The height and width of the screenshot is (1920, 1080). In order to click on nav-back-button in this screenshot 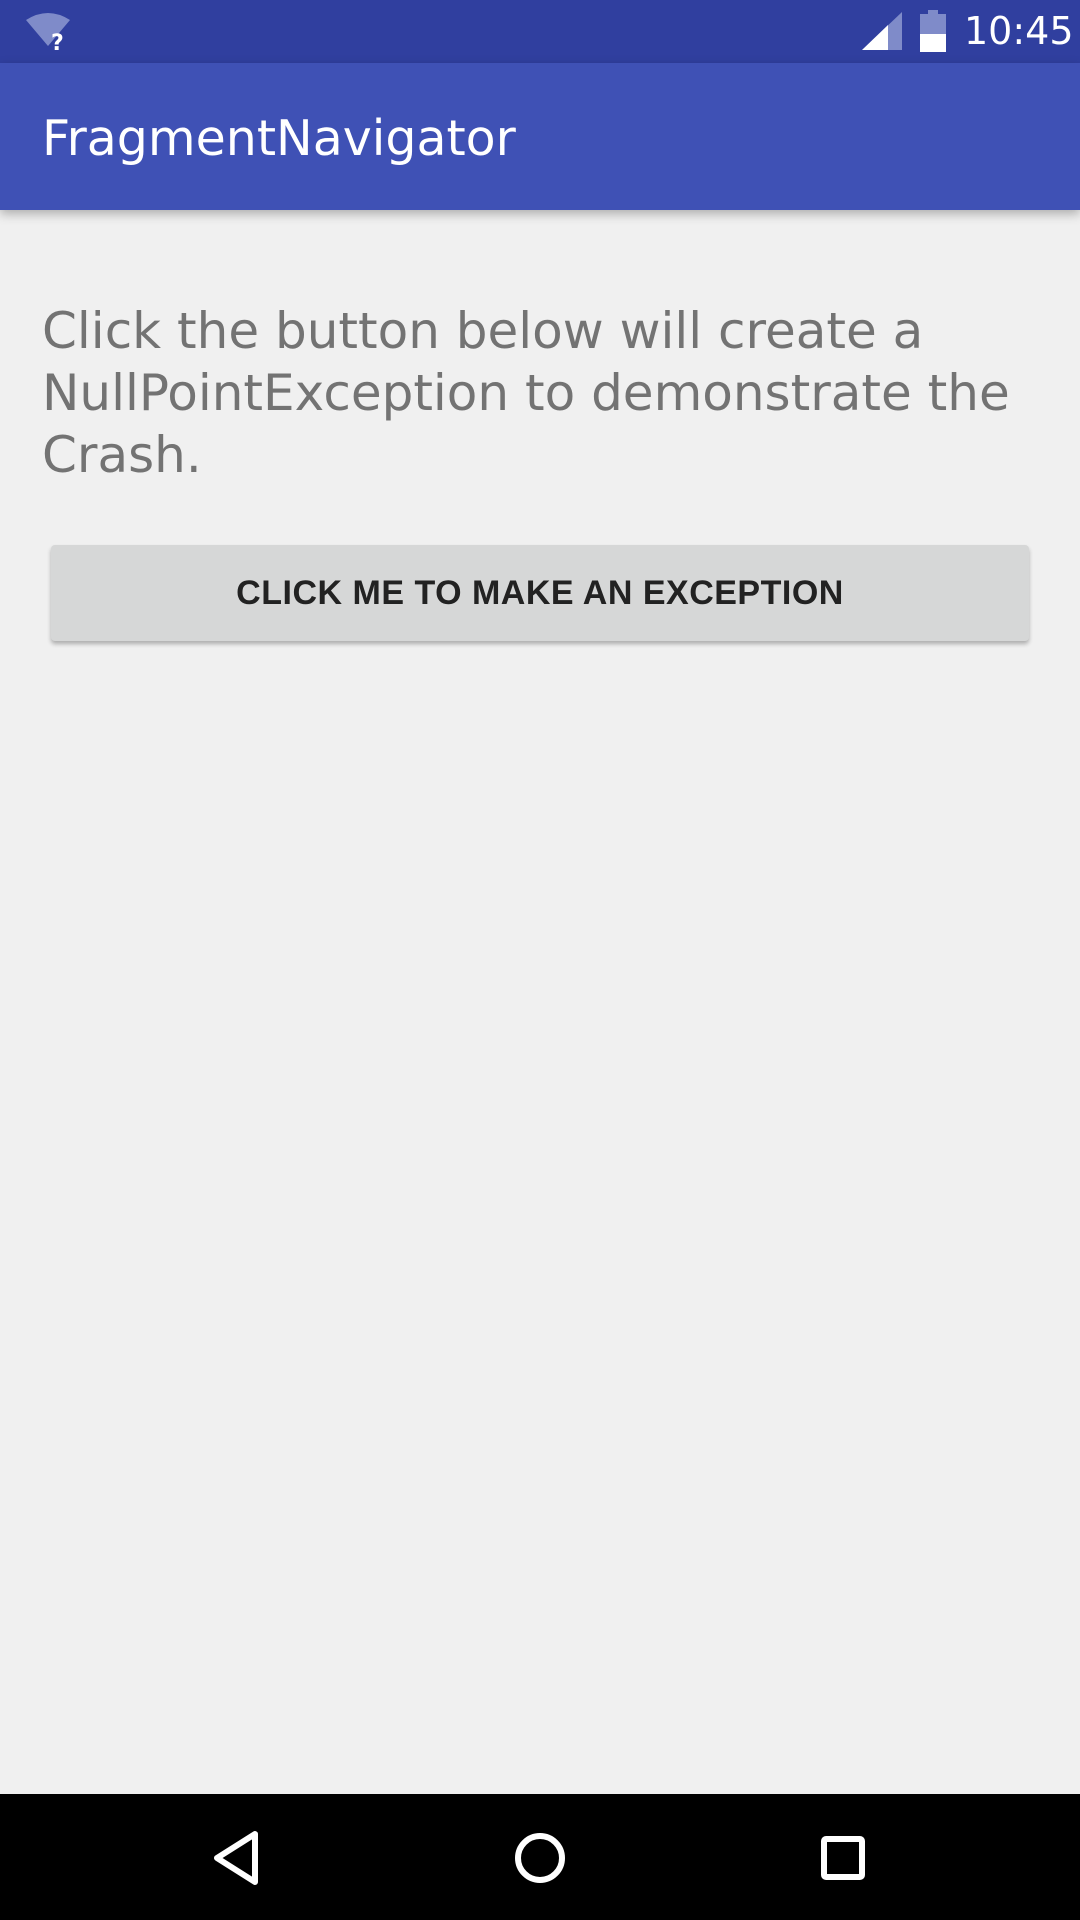, I will do `click(236, 1858)`.